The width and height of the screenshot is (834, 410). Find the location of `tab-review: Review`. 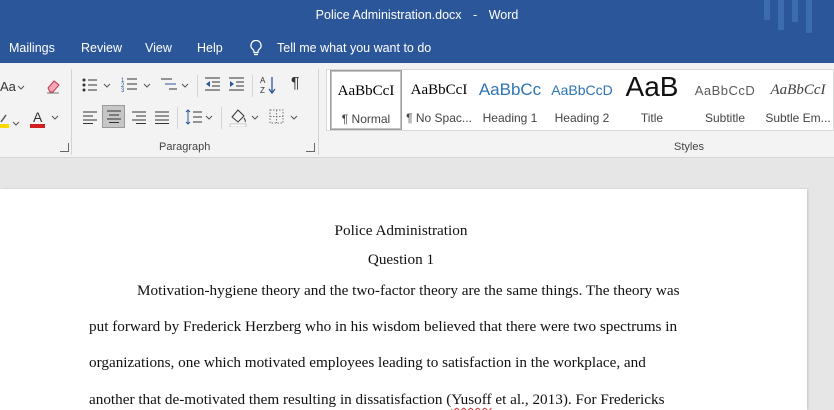

tab-review: Review is located at coordinates (101, 48).